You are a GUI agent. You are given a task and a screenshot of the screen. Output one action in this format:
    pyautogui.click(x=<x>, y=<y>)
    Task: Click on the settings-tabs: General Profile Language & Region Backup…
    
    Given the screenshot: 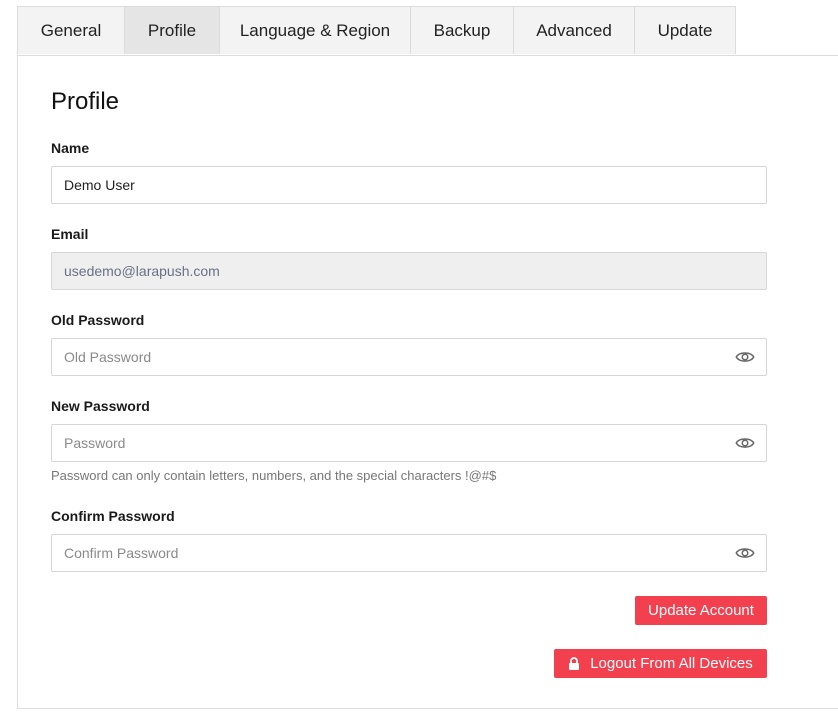 What is the action you would take?
    pyautogui.click(x=376, y=30)
    